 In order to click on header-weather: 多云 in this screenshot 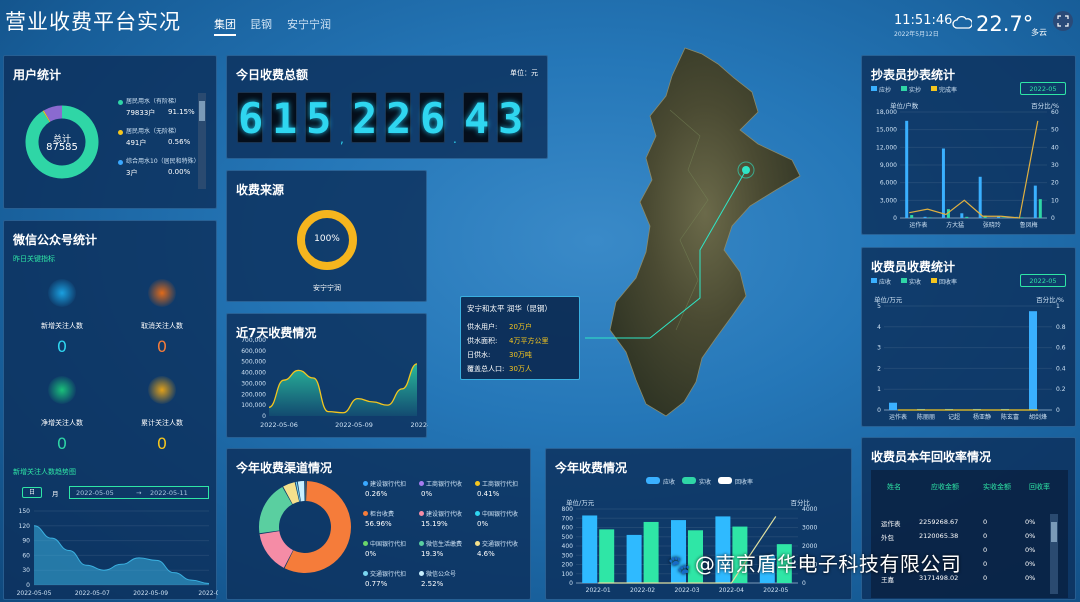, I will do `click(1039, 32)`.